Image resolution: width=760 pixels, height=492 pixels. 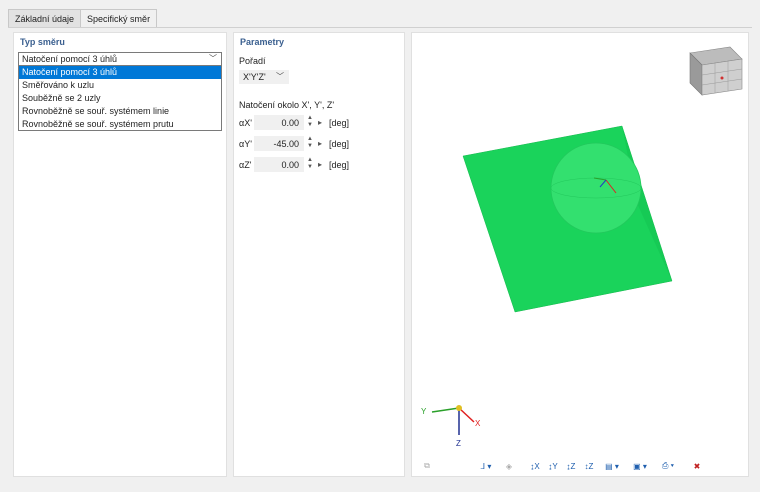 What do you see at coordinates (553, 466) in the screenshot?
I see `view-minus-y-icon: ↨Y` at bounding box center [553, 466].